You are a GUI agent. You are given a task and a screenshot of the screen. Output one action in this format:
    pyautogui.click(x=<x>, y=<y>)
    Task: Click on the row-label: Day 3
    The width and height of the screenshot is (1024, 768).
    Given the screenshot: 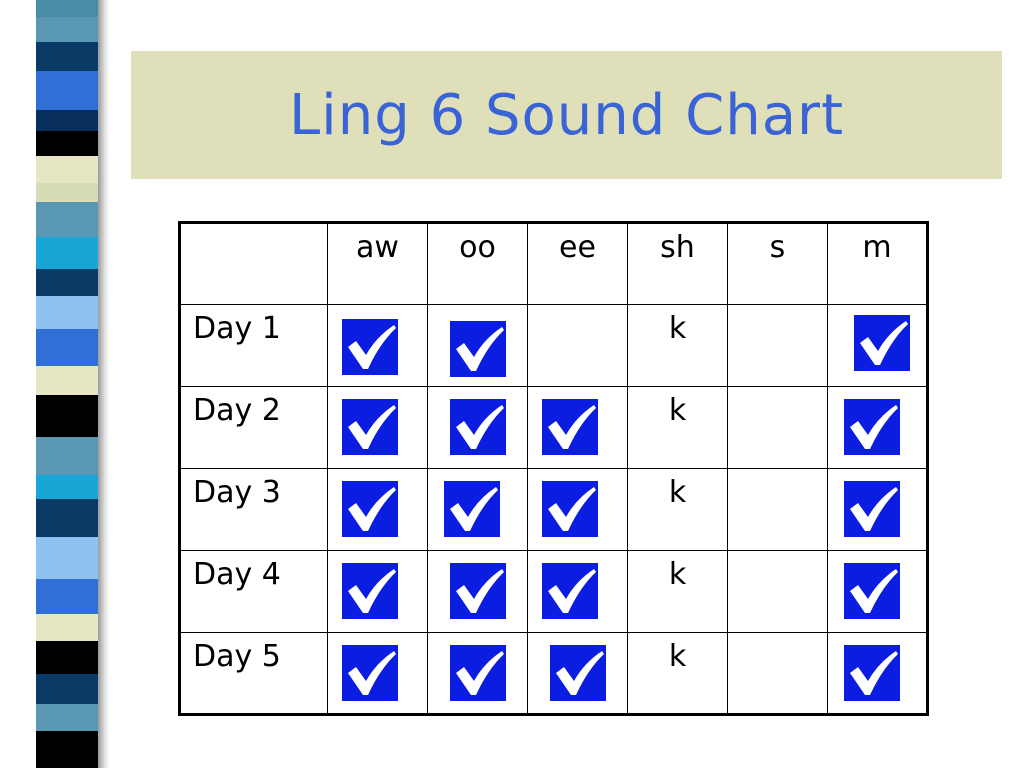 What is the action you would take?
    pyautogui.click(x=253, y=509)
    